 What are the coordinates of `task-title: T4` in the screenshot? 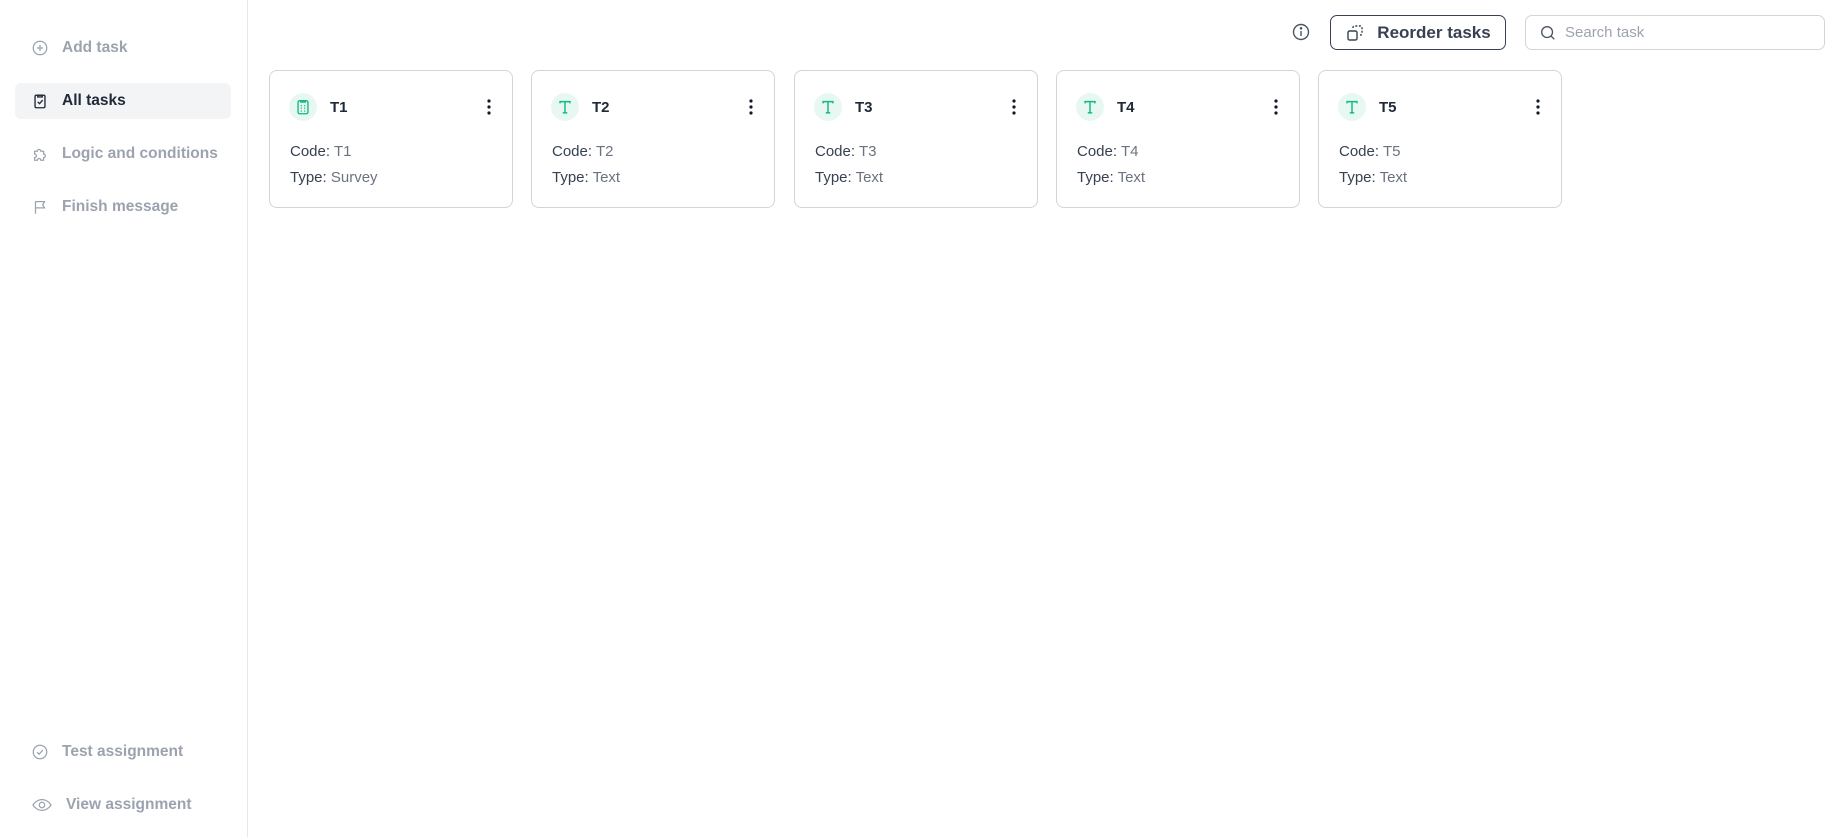 It's located at (1126, 107).